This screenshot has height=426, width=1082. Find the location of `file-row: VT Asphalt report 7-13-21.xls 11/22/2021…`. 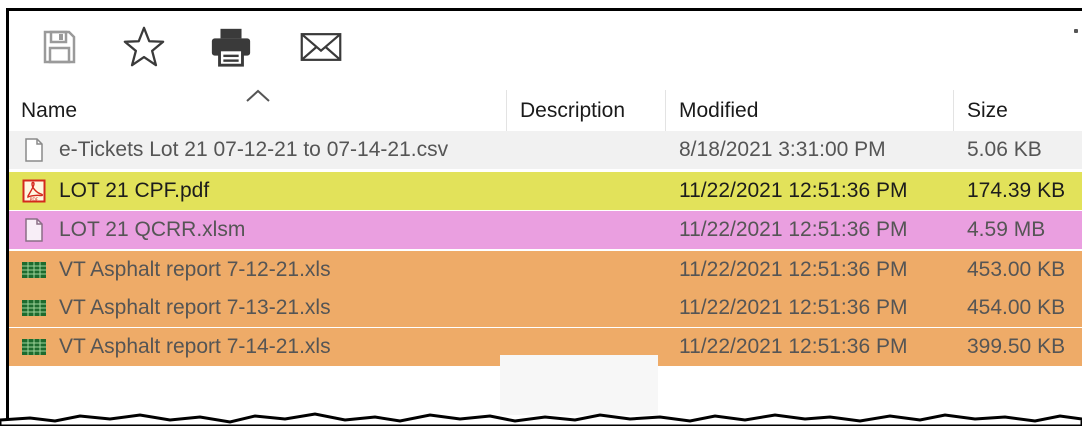

file-row: VT Asphalt report 7-13-21.xls 11/22/2021… is located at coordinates (545, 308).